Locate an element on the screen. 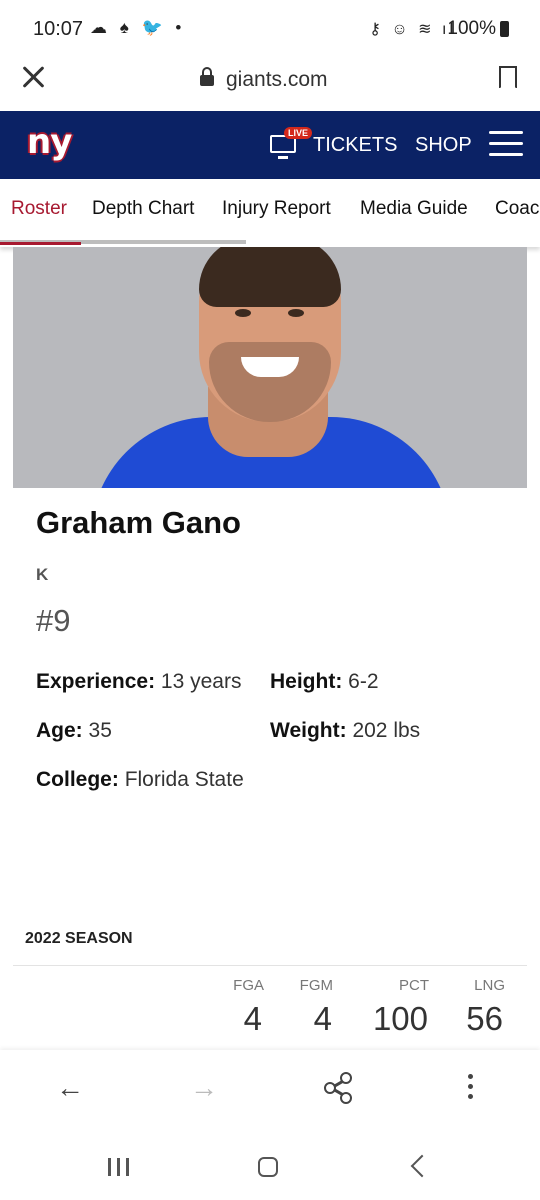  home-icon is located at coordinates (268, 1167).